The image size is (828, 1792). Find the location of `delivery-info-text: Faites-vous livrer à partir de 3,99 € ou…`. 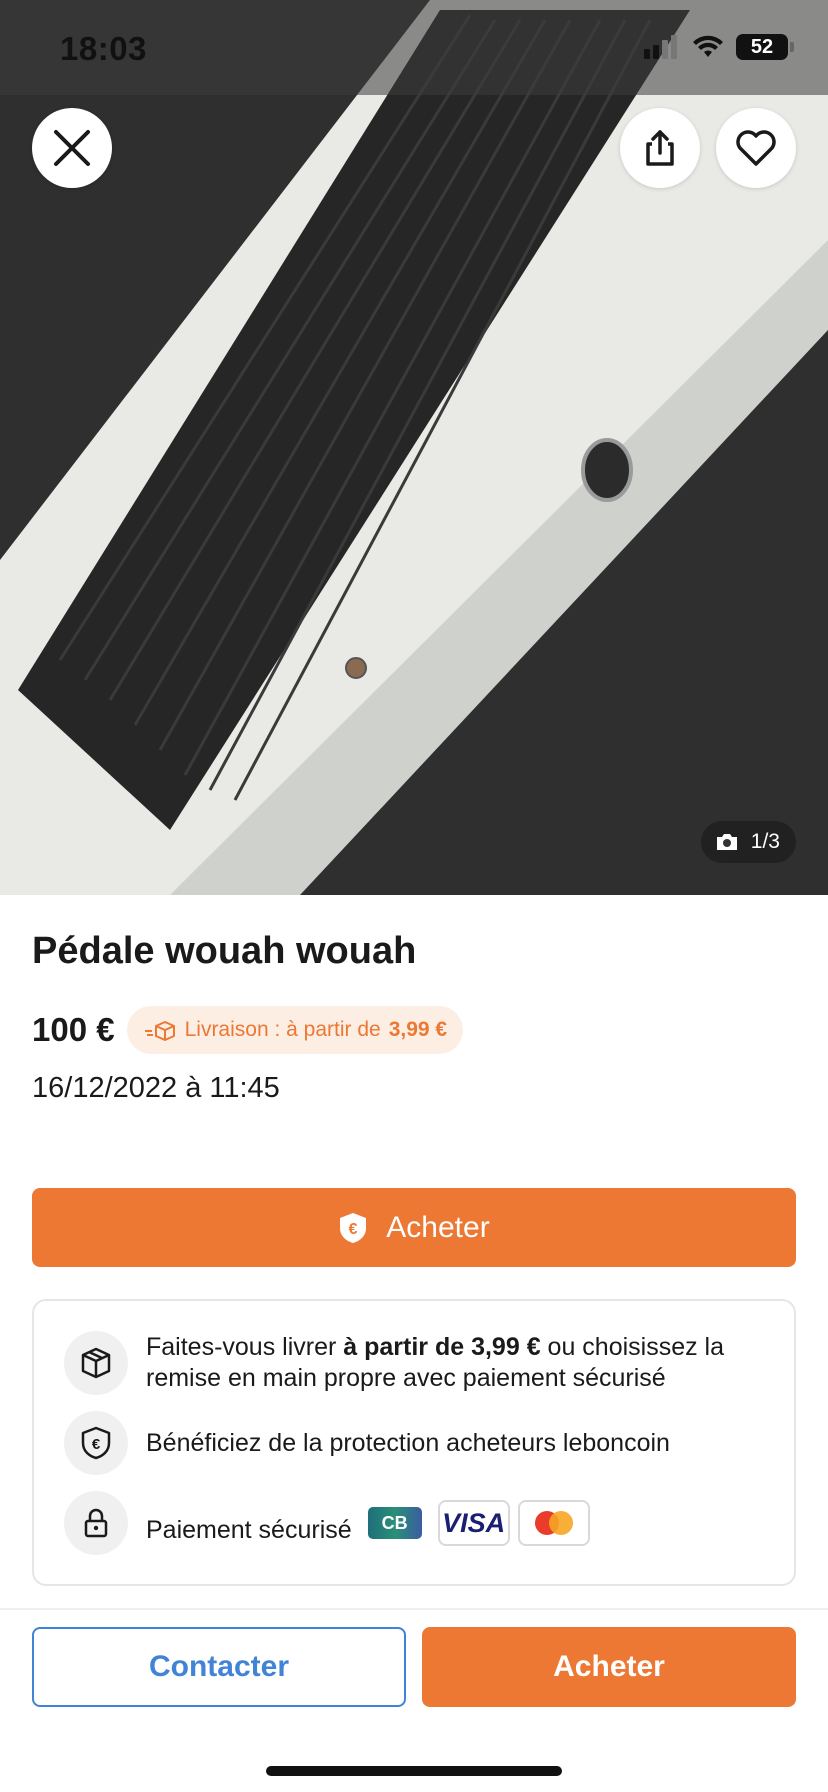

delivery-info-text: Faites-vous livrer à partir de 3,99 € ou… is located at coordinates (456, 1363).